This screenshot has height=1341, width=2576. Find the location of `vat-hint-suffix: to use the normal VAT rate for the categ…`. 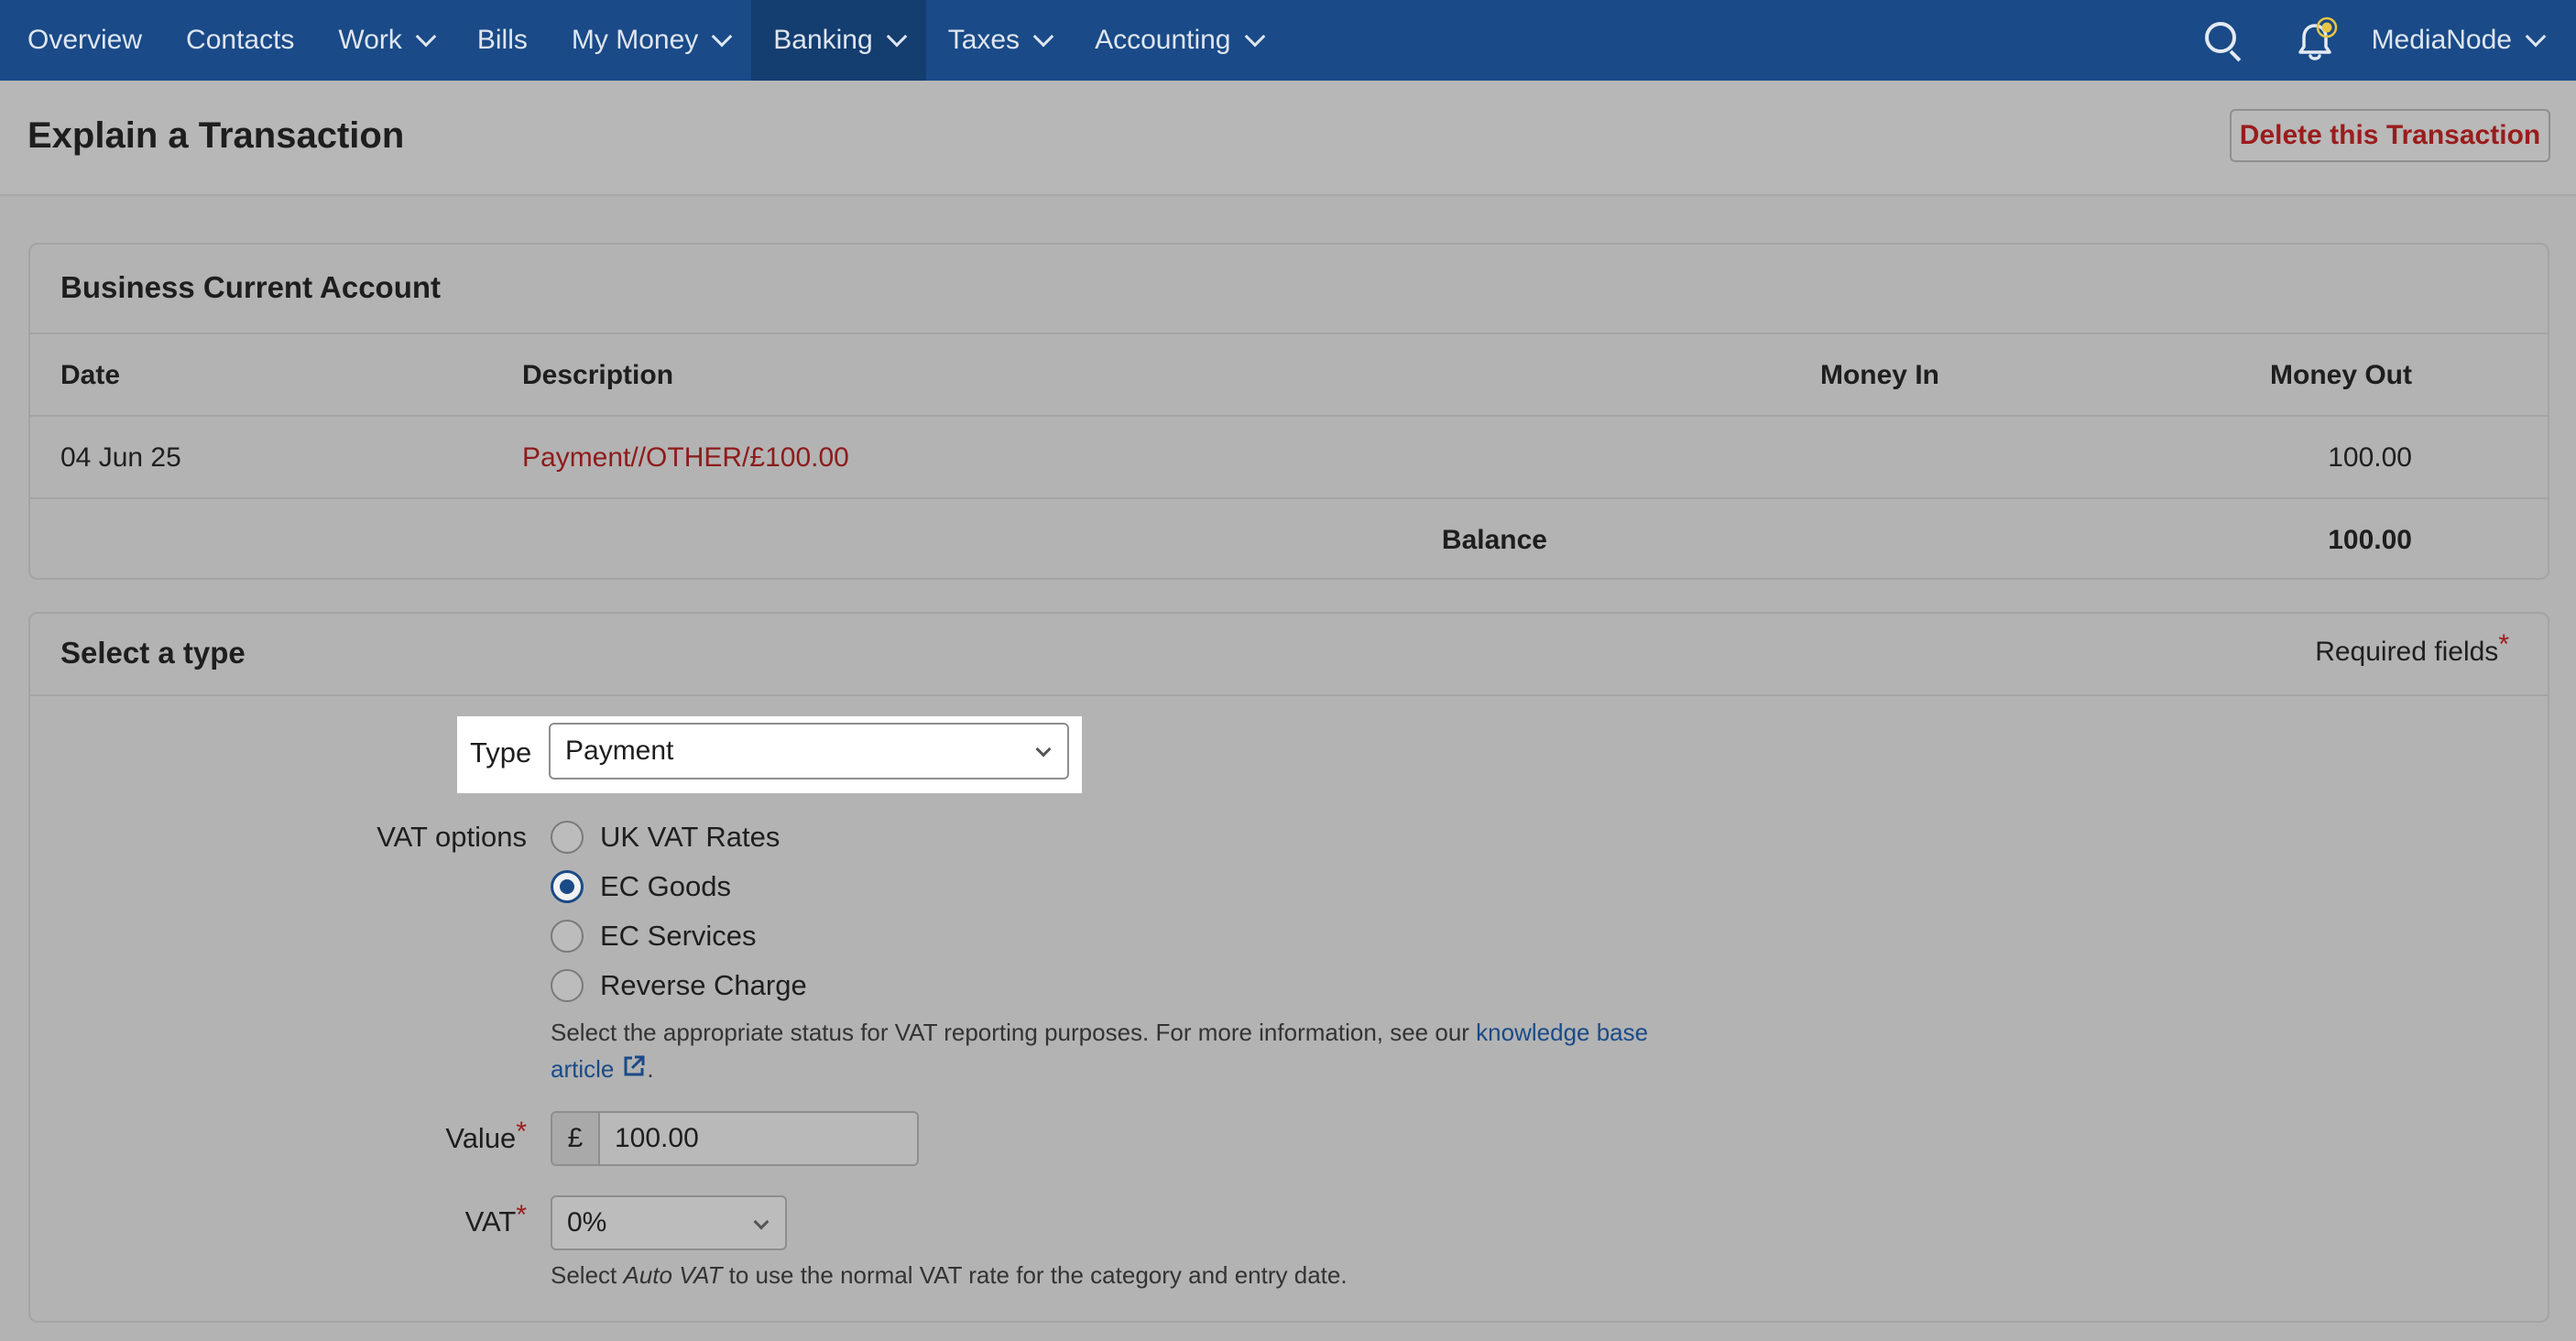

vat-hint-suffix: to use the normal VAT rate for the categ… is located at coordinates (1035, 1275).